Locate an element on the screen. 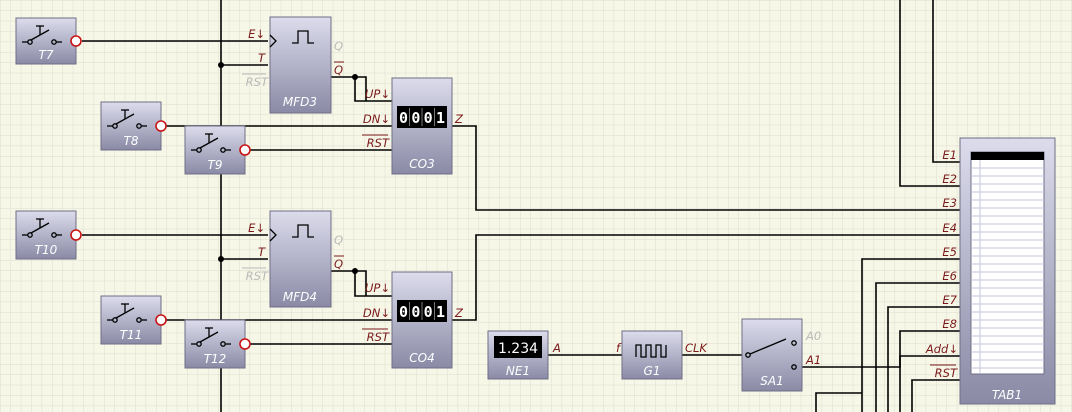 This screenshot has width=1072, height=412. toggle-label: T11 is located at coordinates (131, 335).